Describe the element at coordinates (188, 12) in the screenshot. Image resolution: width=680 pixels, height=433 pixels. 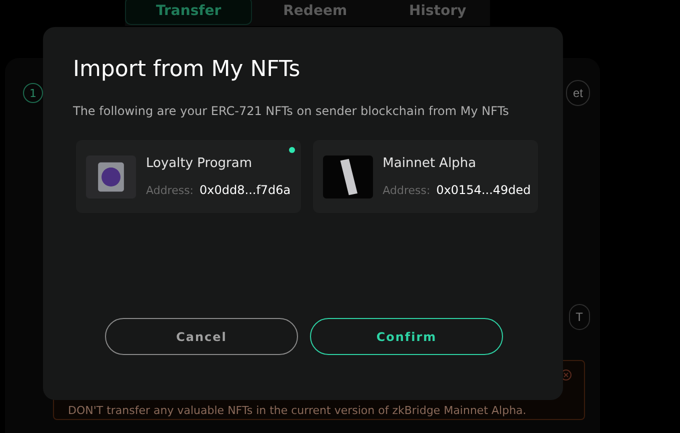
I see `page-tab: Transfer` at that location.